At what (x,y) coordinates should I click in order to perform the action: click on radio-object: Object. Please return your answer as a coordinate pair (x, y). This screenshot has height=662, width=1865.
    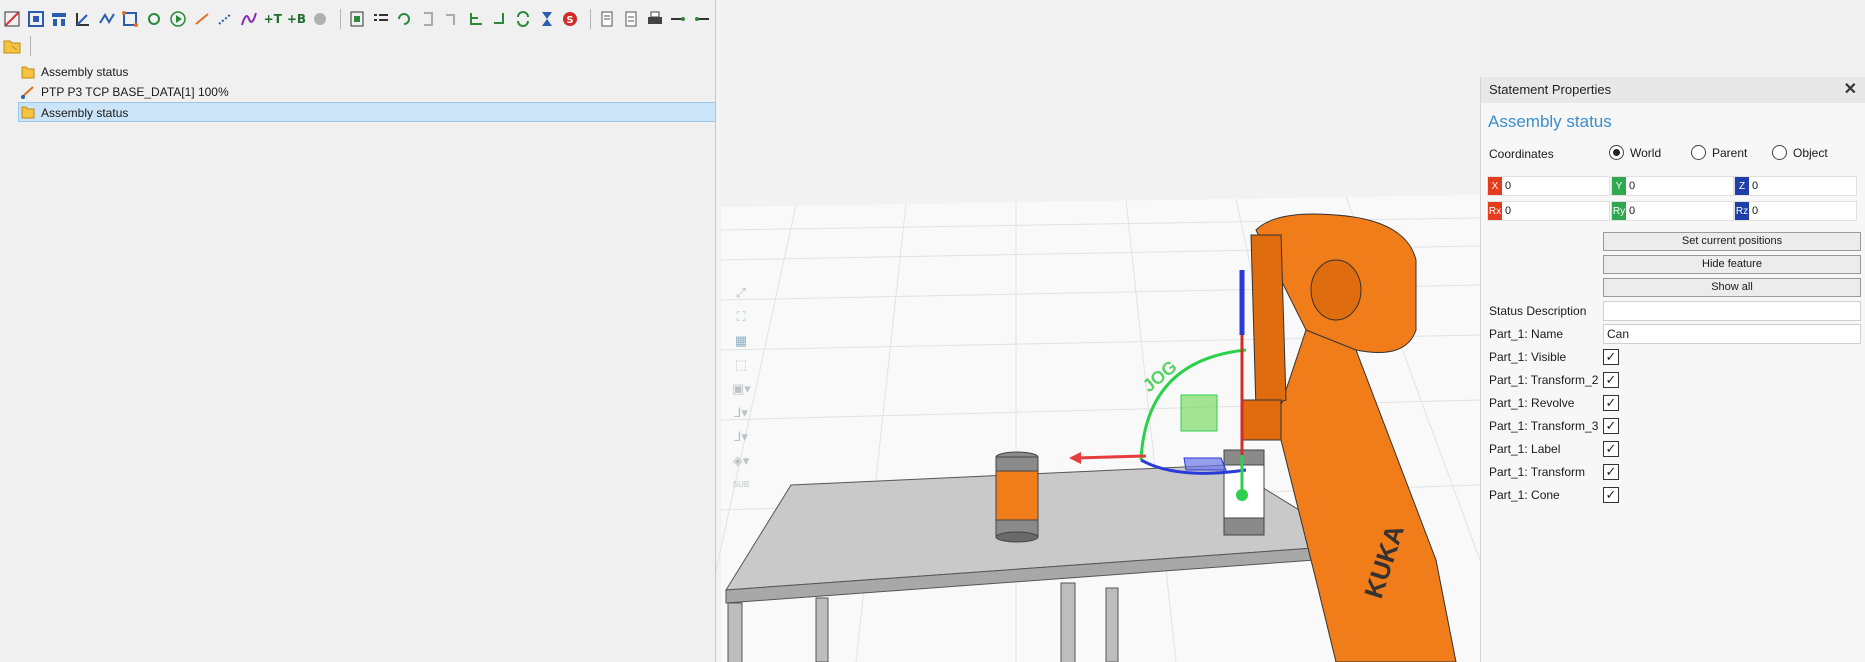
    Looking at the image, I should click on (1800, 152).